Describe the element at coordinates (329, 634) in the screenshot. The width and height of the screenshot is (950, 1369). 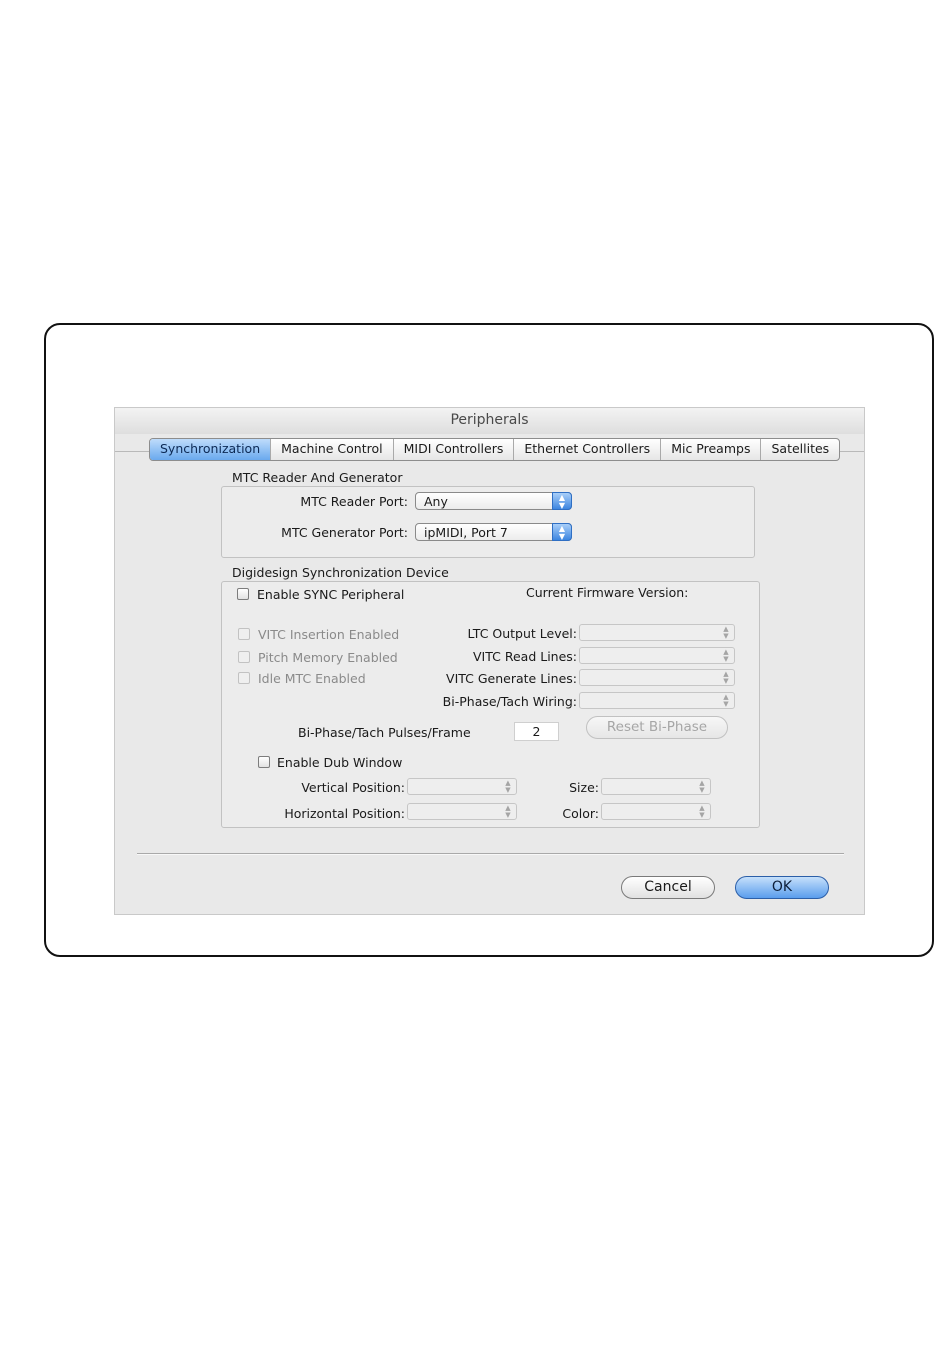
I see `vitc-insertion-label: VITC Insertion Enabled` at that location.